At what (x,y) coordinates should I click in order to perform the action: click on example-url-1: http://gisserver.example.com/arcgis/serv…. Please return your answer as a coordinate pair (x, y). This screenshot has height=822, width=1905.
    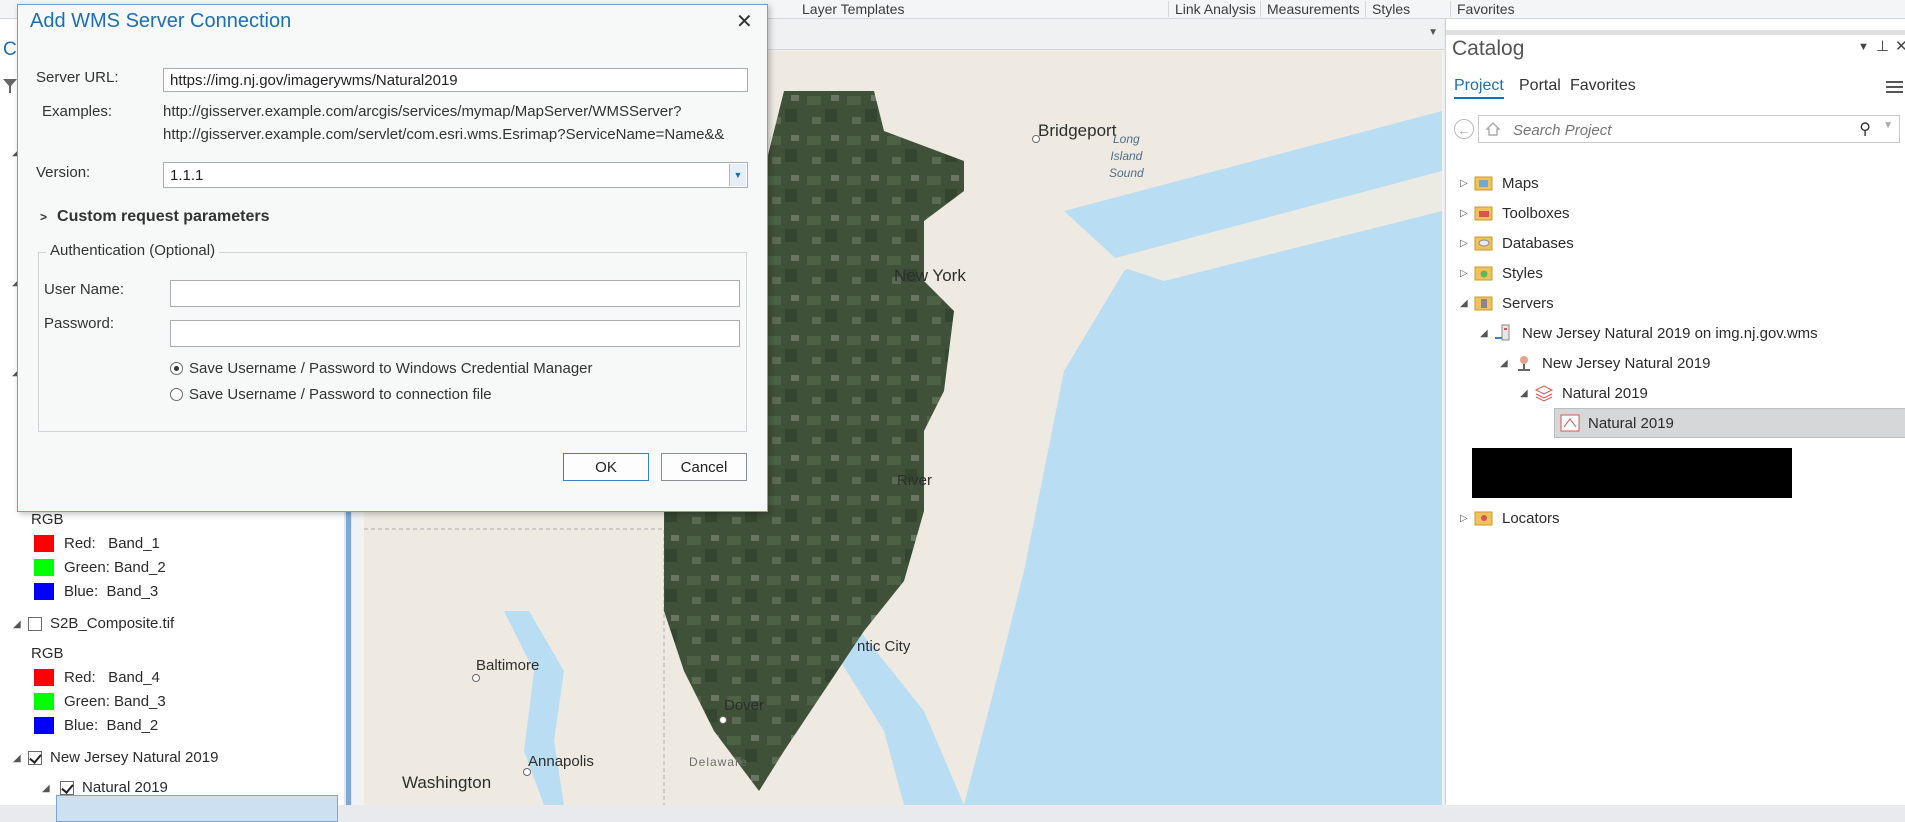
    Looking at the image, I should click on (422, 111).